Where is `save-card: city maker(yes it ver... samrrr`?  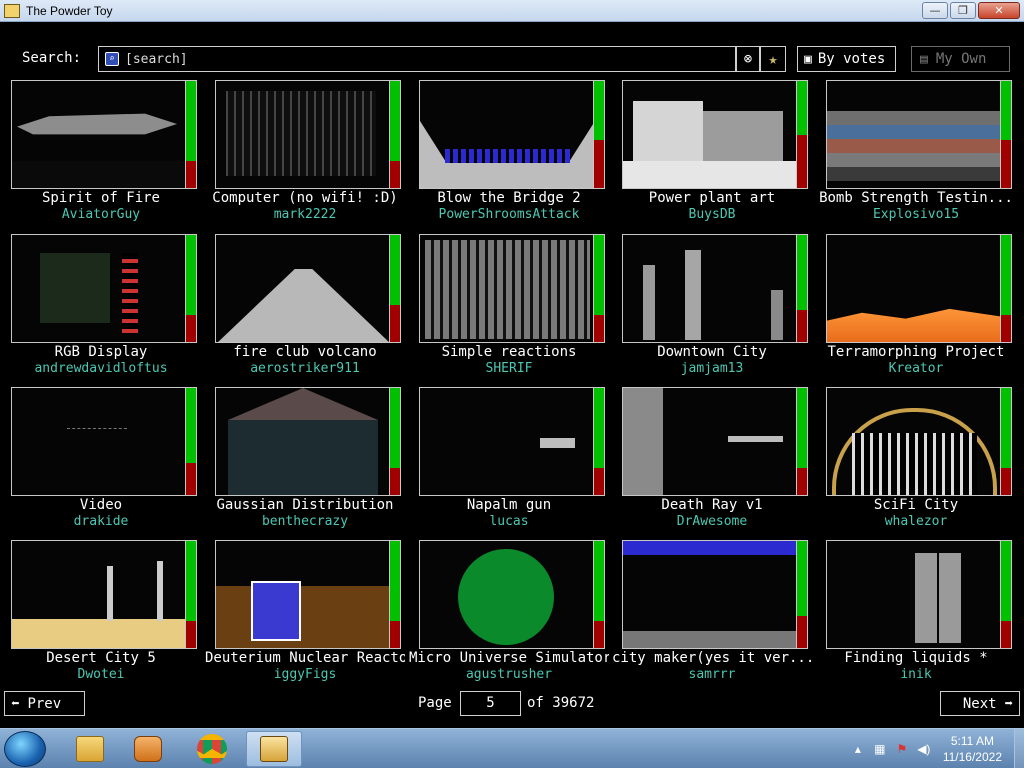 save-card: city maker(yes it ver... samrrr is located at coordinates (712, 615).